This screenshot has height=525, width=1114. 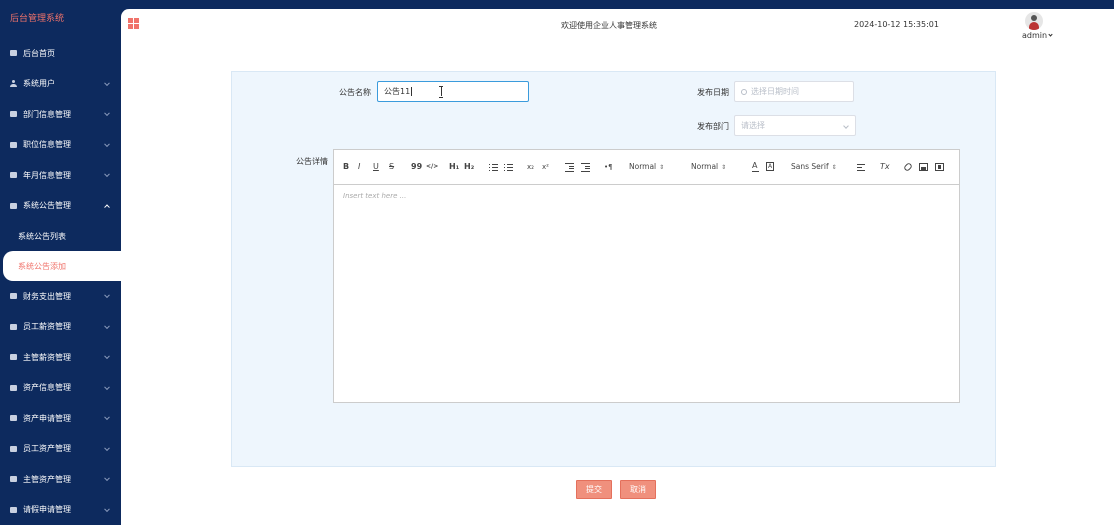 I want to click on sidebar-item-asset-apply: 资产申请管理, so click(x=60, y=418).